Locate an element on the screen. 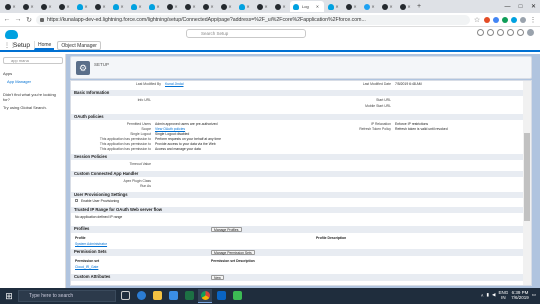 The height and width of the screenshot is (304, 540). maximize-button: □ is located at coordinates (520, 6).